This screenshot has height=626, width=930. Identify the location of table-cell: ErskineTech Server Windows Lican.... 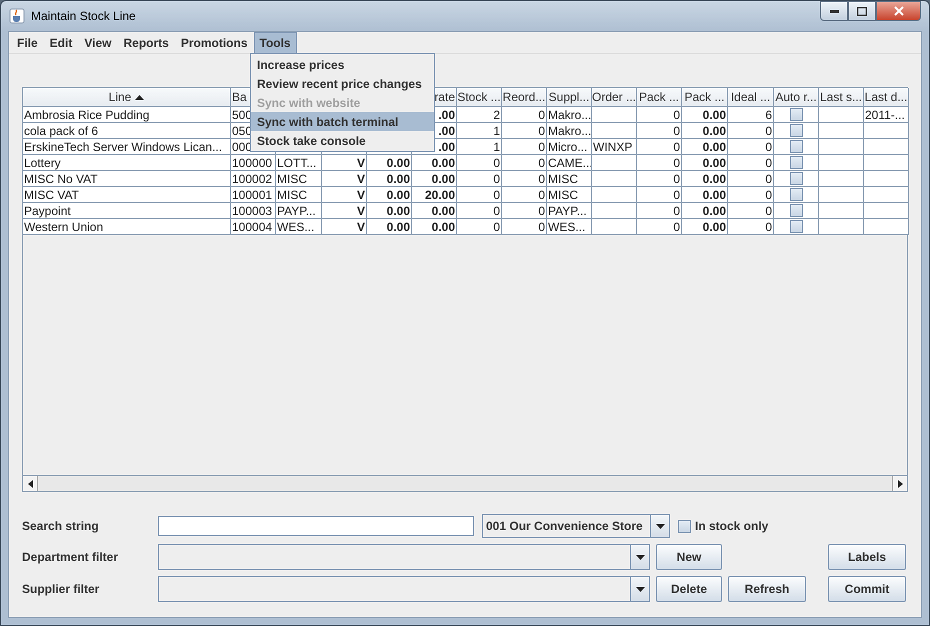
(127, 147).